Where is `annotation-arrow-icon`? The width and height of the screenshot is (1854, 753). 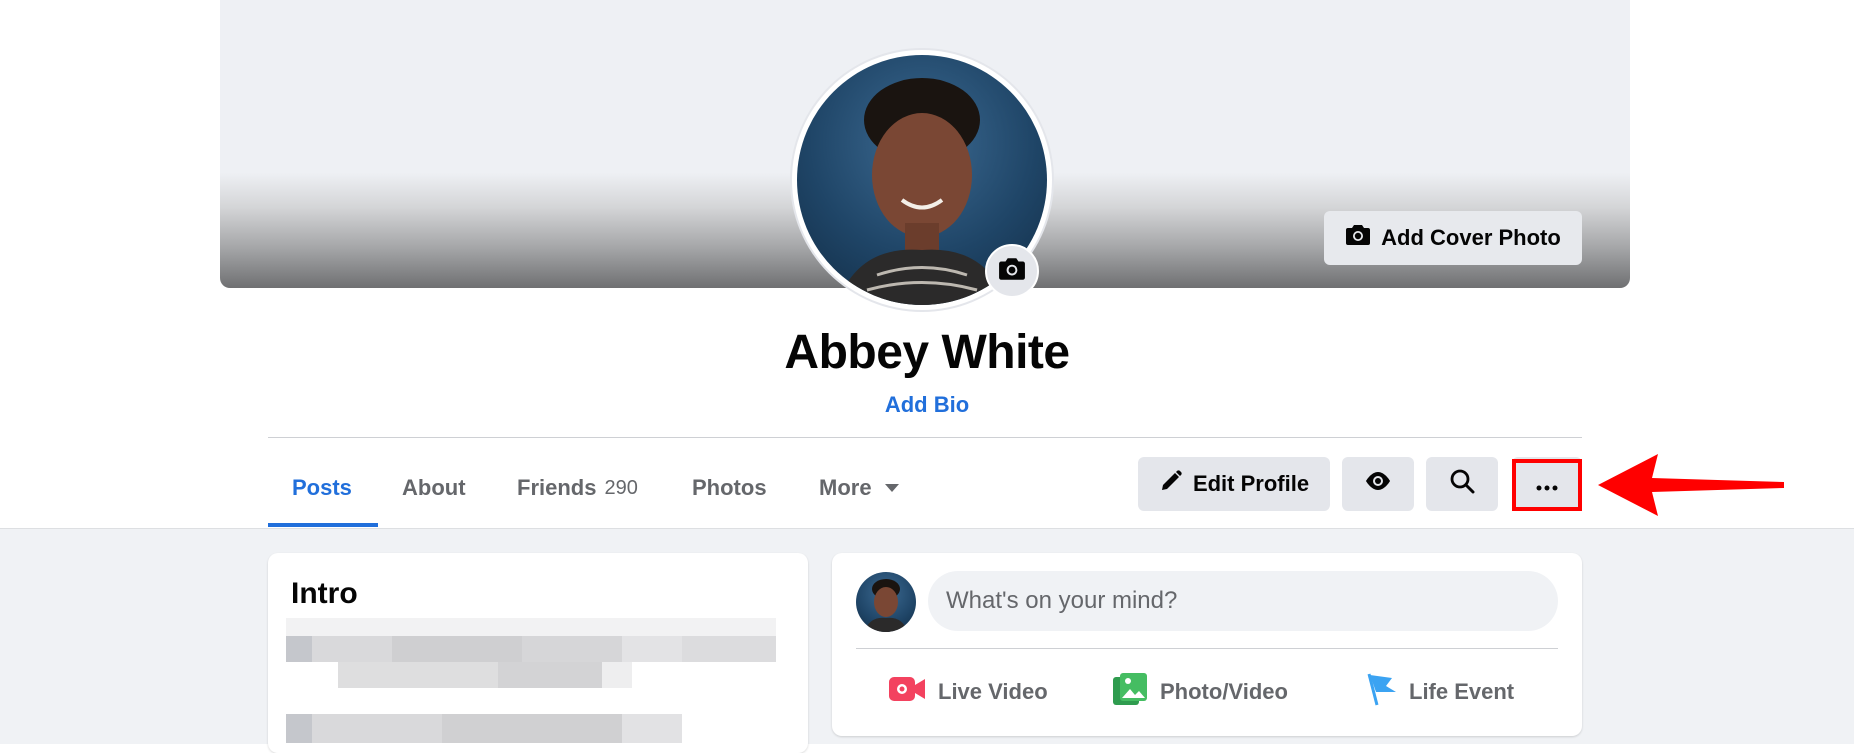
annotation-arrow-icon is located at coordinates (1691, 485).